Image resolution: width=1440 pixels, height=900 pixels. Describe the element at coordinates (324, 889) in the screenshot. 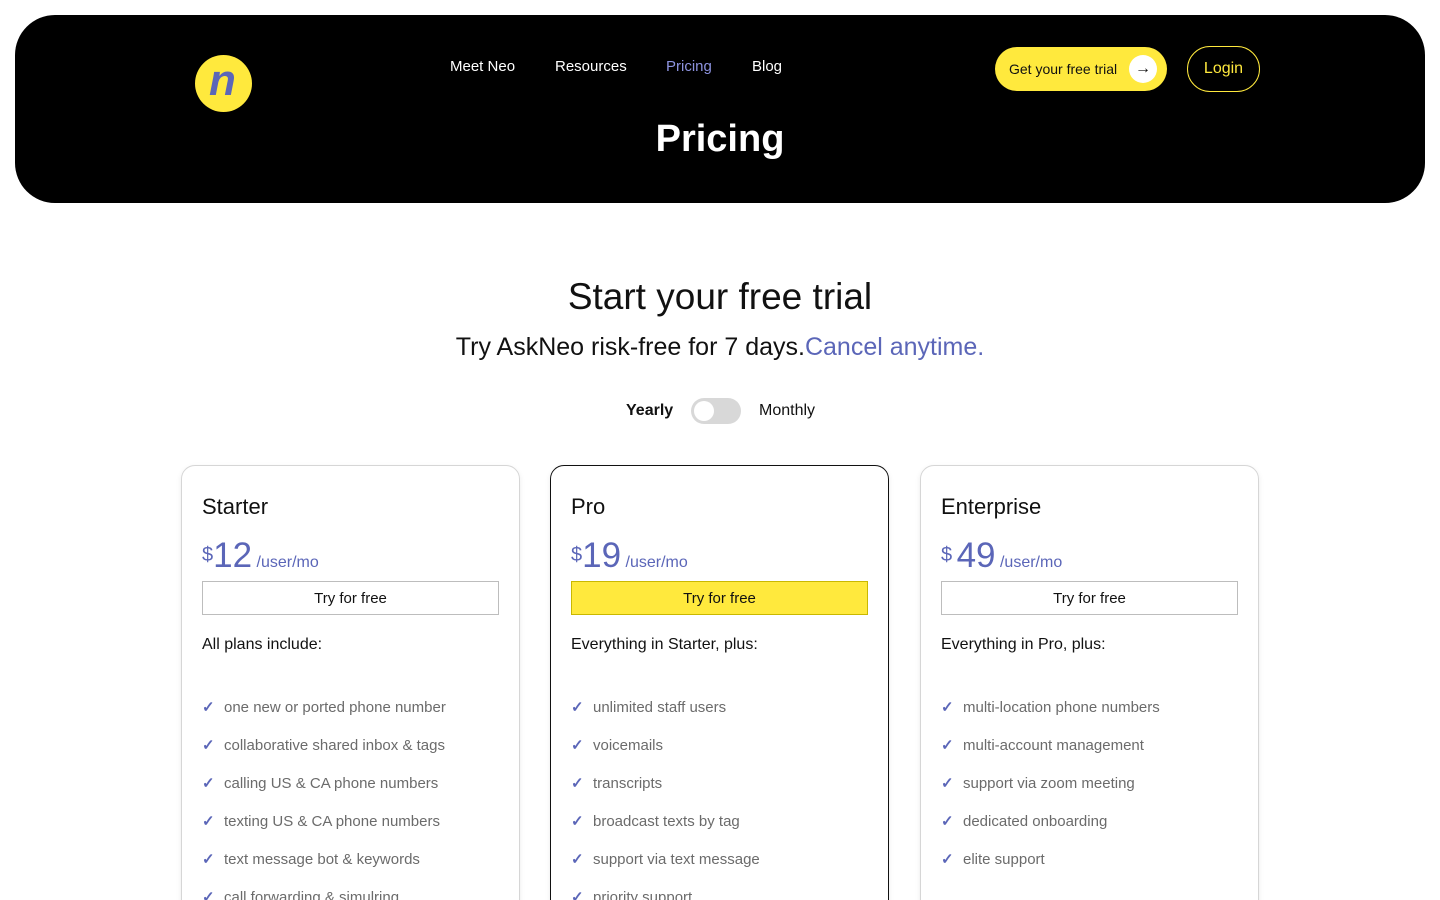

I see `feature-item: ✓ call forwarding & simulring` at that location.